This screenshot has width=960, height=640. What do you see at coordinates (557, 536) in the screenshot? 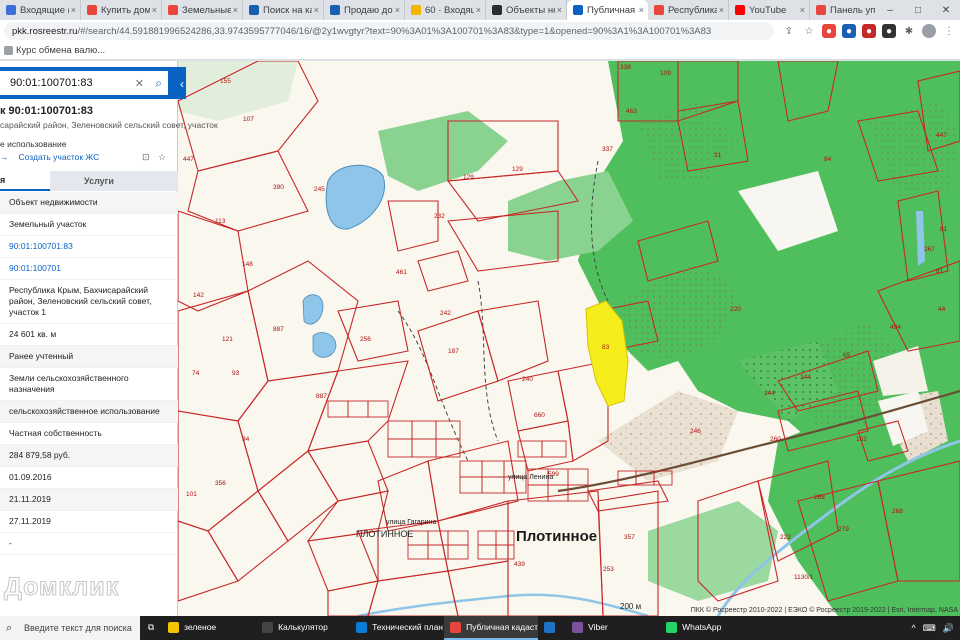
I see `settlement-label: Плотинное` at bounding box center [557, 536].